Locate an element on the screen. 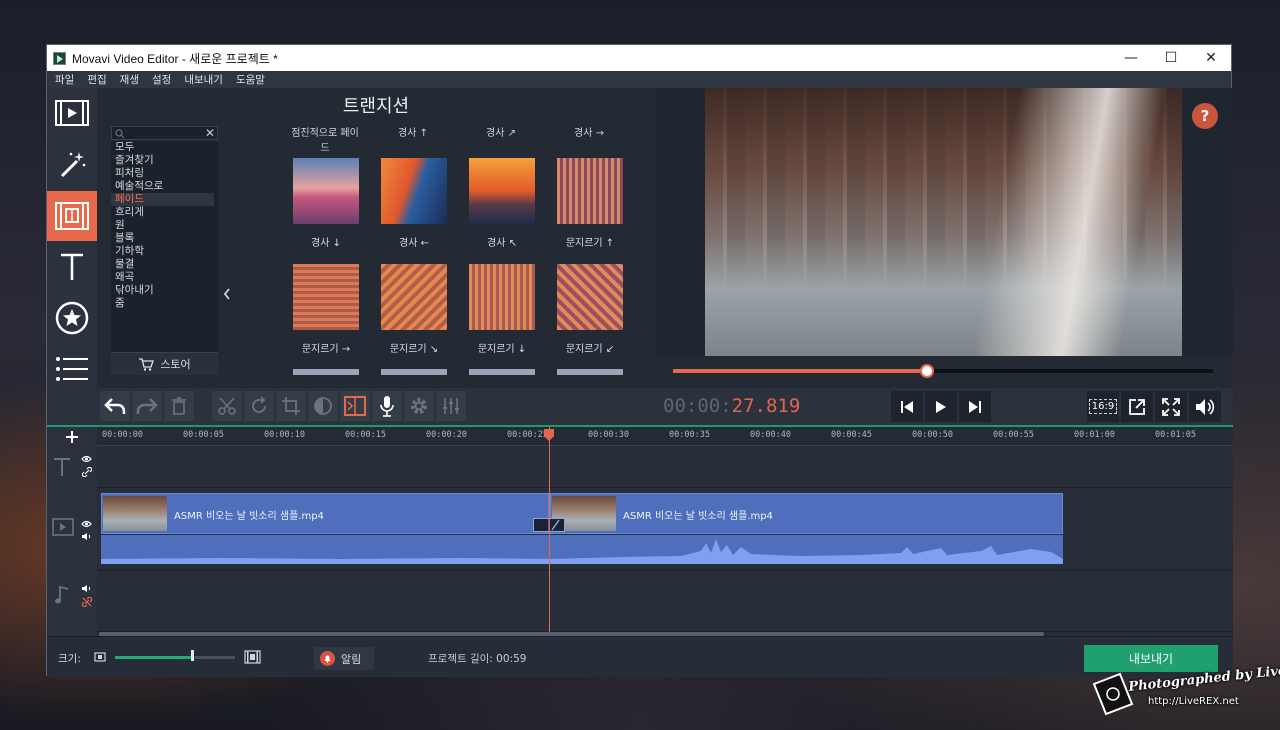  transition-wizard-button is located at coordinates (355, 406).